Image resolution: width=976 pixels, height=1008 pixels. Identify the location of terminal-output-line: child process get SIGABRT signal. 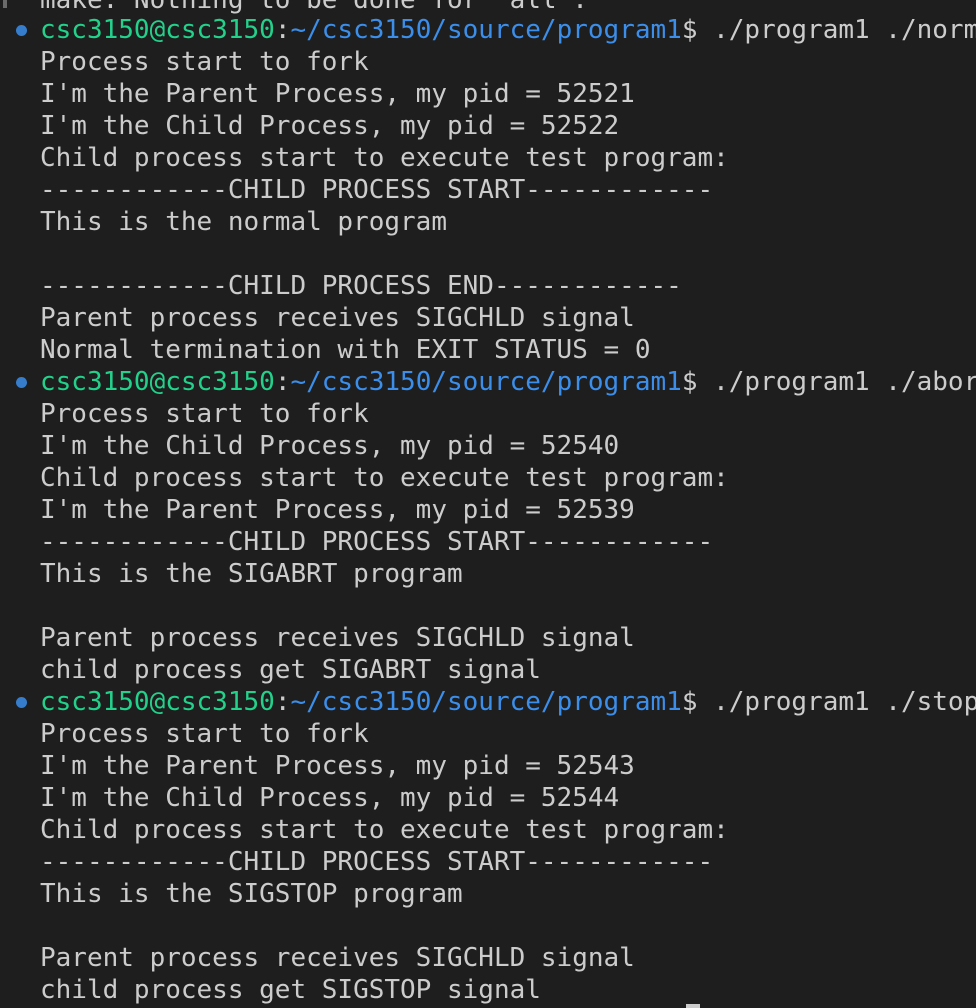
(290, 670).